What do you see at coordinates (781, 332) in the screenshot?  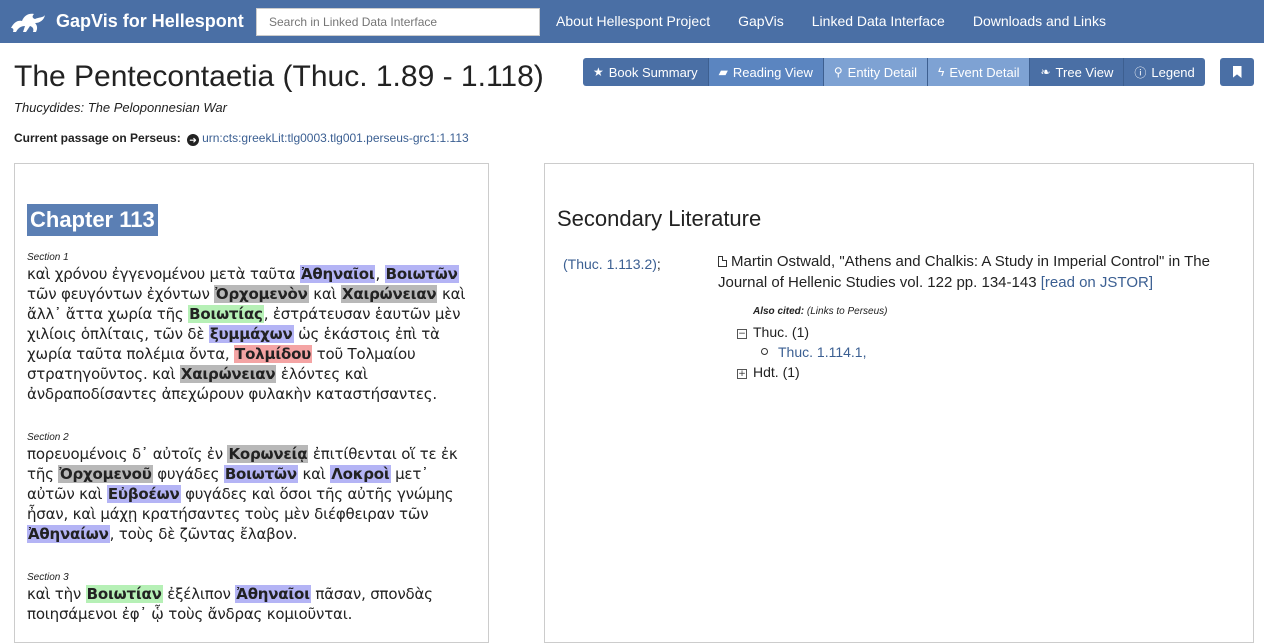 I see `cited-group-label: Thuc. (1)` at bounding box center [781, 332].